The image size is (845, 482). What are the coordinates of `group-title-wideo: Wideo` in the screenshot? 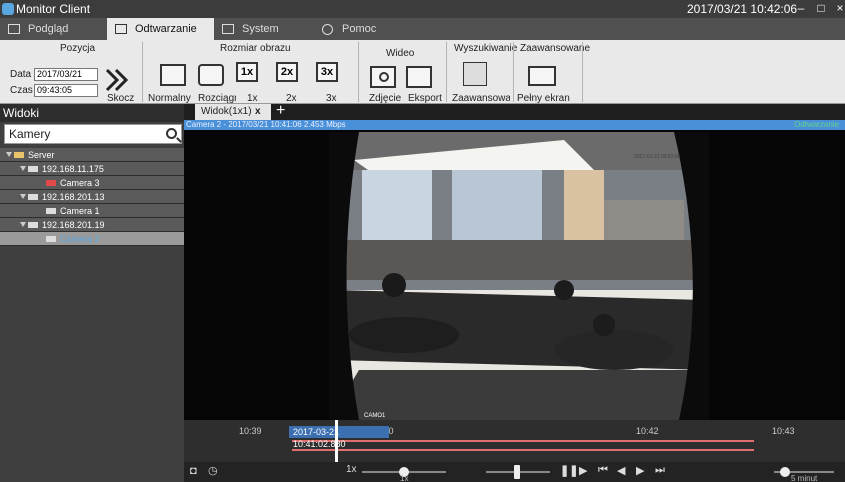 It's located at (400, 53).